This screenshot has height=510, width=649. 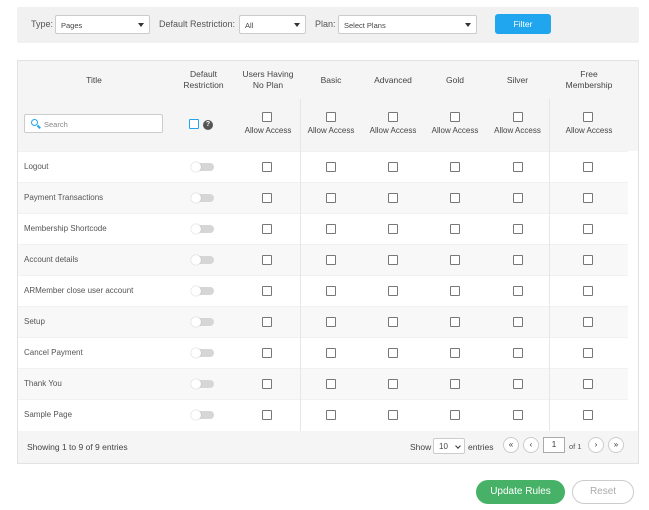 I want to click on basic-allow-all-checkbox, so click(x=331, y=117).